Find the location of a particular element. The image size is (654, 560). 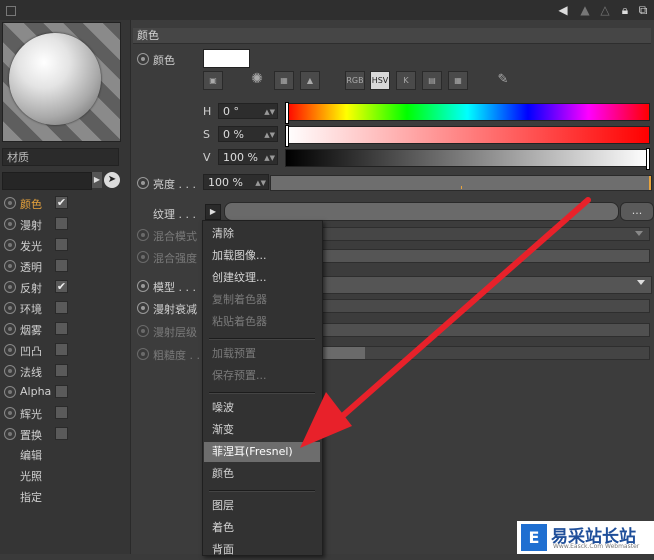

arrow-head is located at coordinates (326, 420).